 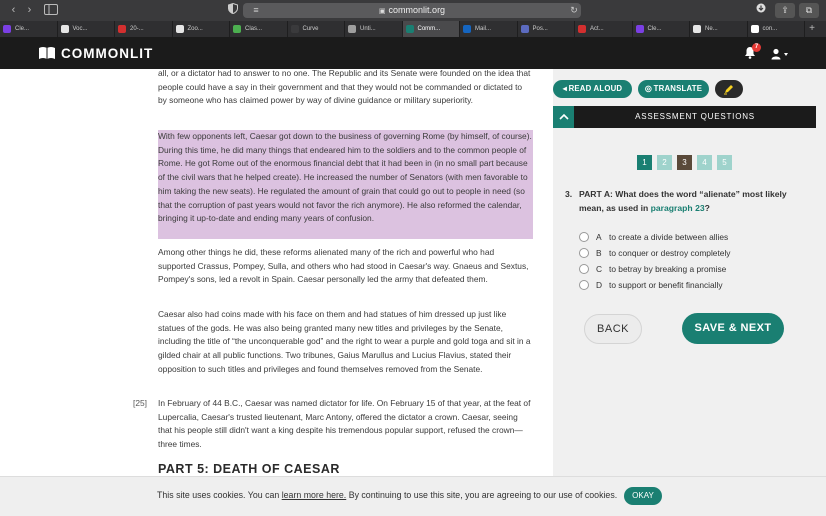 I want to click on back-button: BACK, so click(x=613, y=329).